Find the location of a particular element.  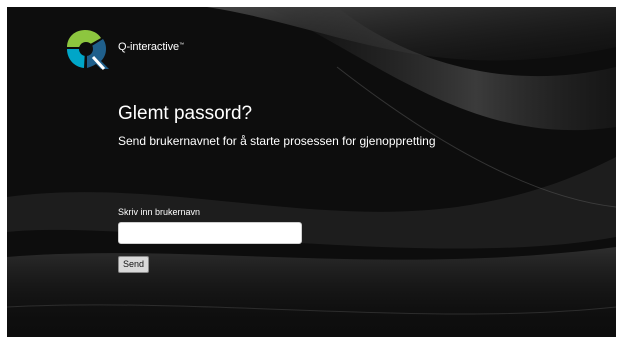

username-label: Skriv inn brukernavn is located at coordinates (159, 212).